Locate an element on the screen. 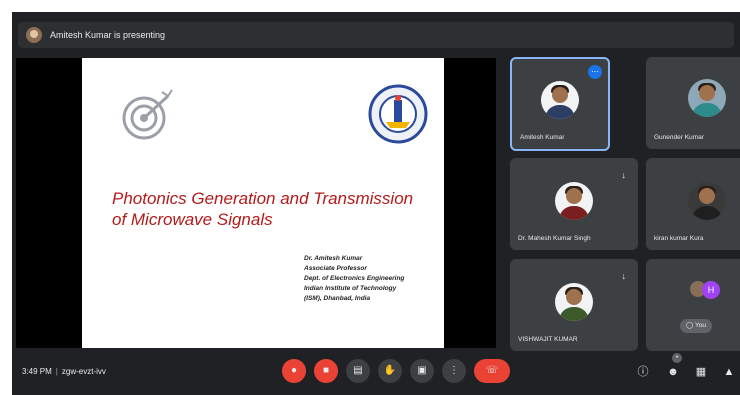 The width and height of the screenshot is (740, 395). presenting-text: Amitesh Kumar is presenting is located at coordinates (108, 35).